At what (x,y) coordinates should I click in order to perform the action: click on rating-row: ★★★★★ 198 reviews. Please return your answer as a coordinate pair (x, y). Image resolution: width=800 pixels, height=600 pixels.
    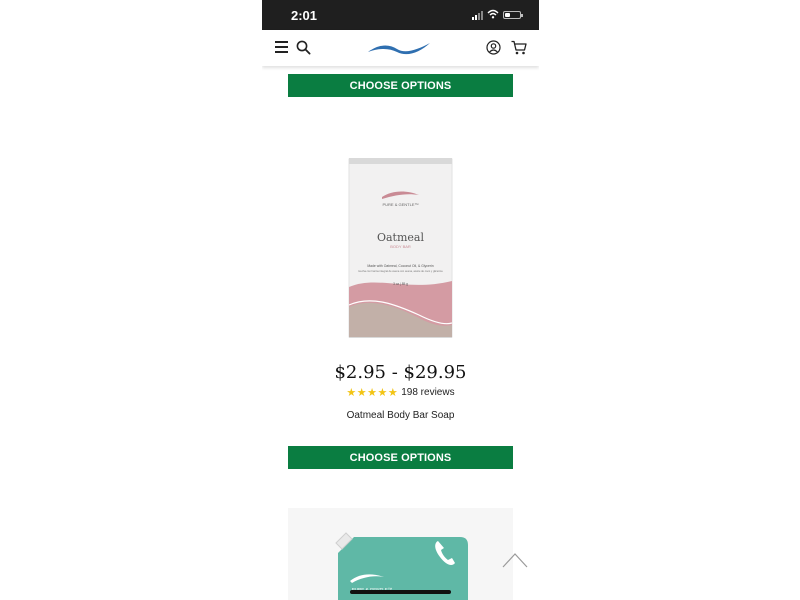
    Looking at the image, I should click on (400, 392).